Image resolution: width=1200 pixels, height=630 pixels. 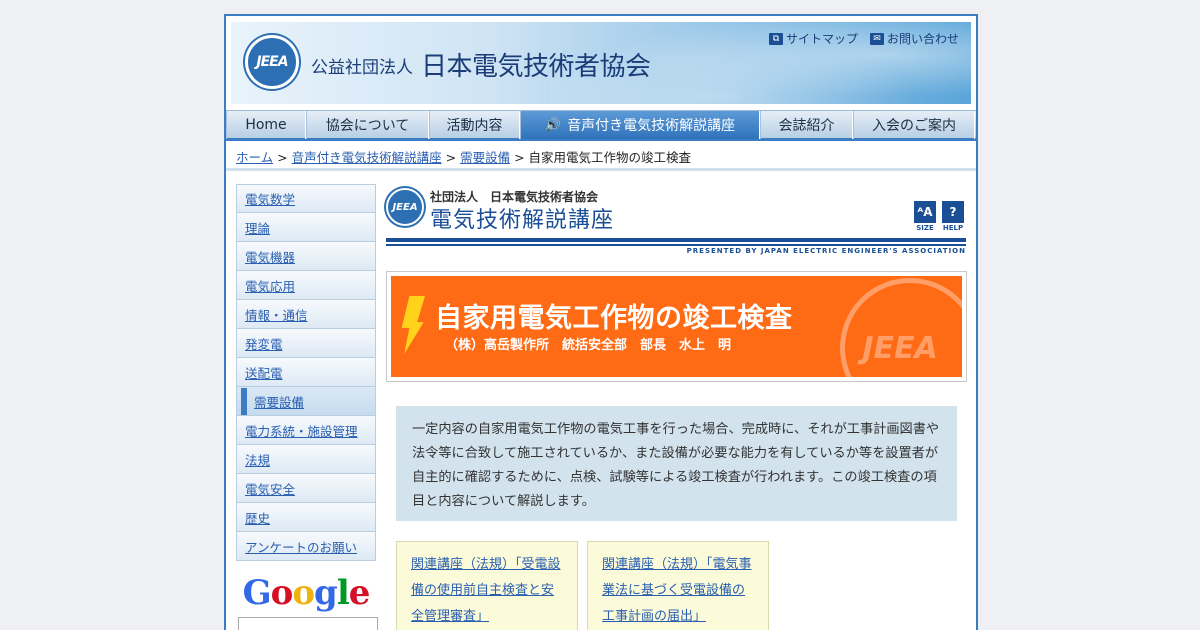 I want to click on tab-label: 音声付き電気技術解説講座, so click(x=651, y=126).